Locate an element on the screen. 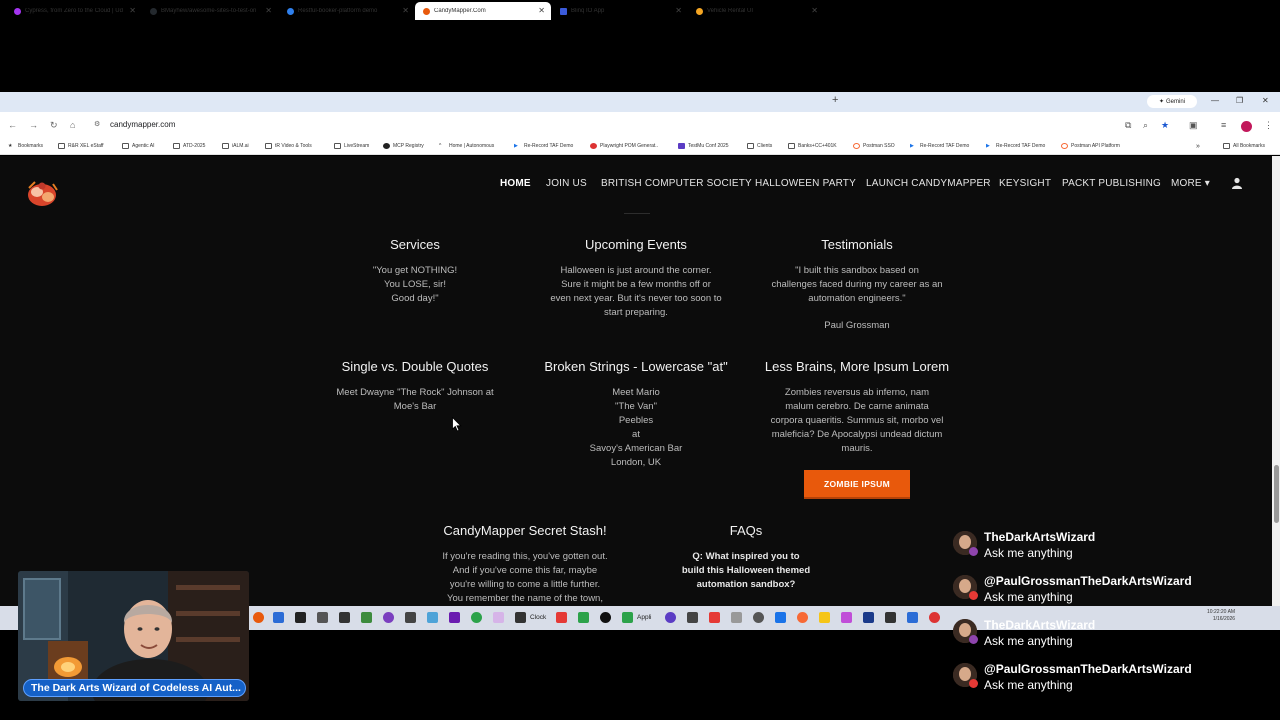 The height and width of the screenshot is (720, 1280). bookmark-label: Agentic AI is located at coordinates (143, 146).